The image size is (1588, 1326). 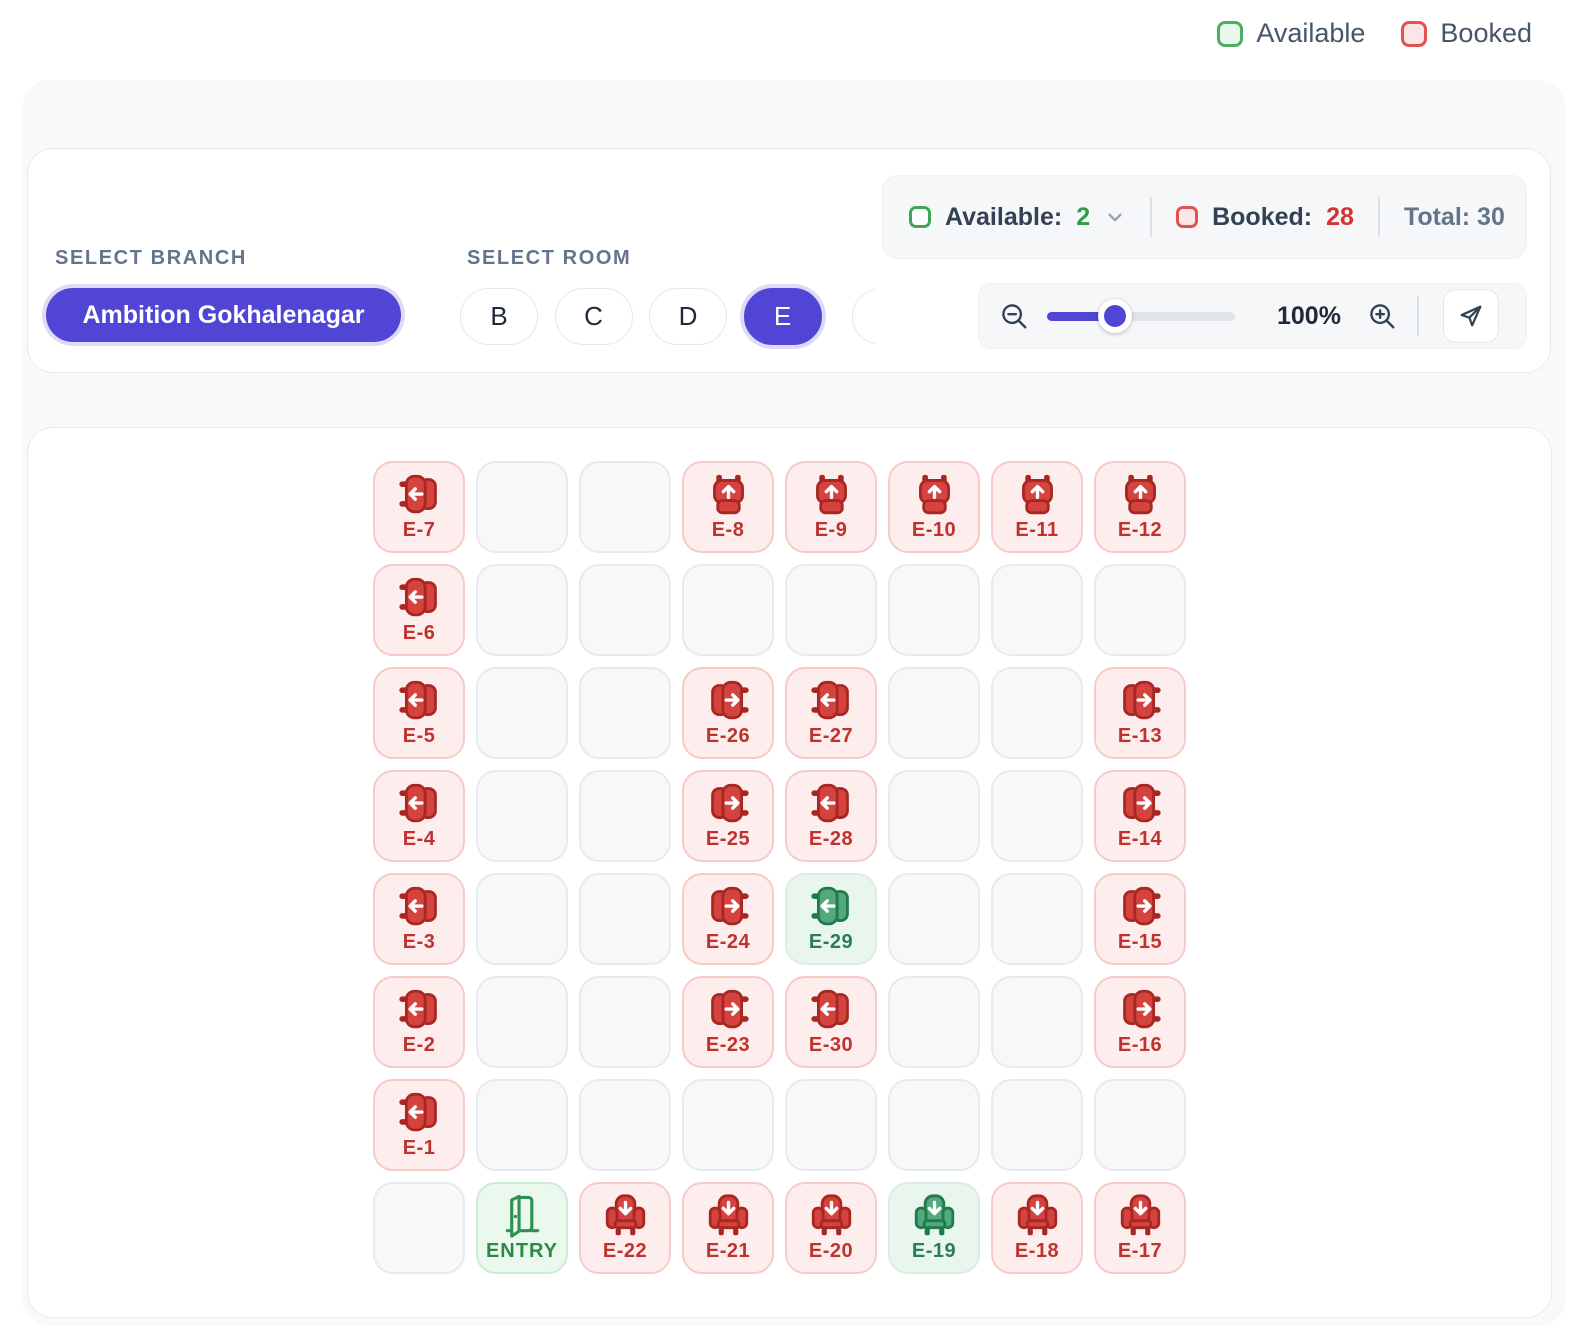 I want to click on zoom-in-button, so click(x=1382, y=316).